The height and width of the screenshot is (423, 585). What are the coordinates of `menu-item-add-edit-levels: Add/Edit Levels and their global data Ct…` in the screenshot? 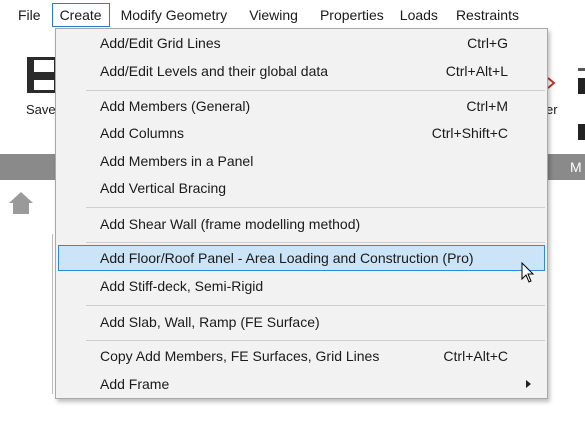 It's located at (301, 71).